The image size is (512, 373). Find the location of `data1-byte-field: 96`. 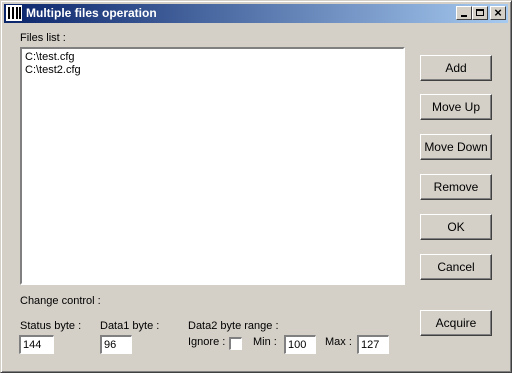

data1-byte-field: 96 is located at coordinates (116, 344).